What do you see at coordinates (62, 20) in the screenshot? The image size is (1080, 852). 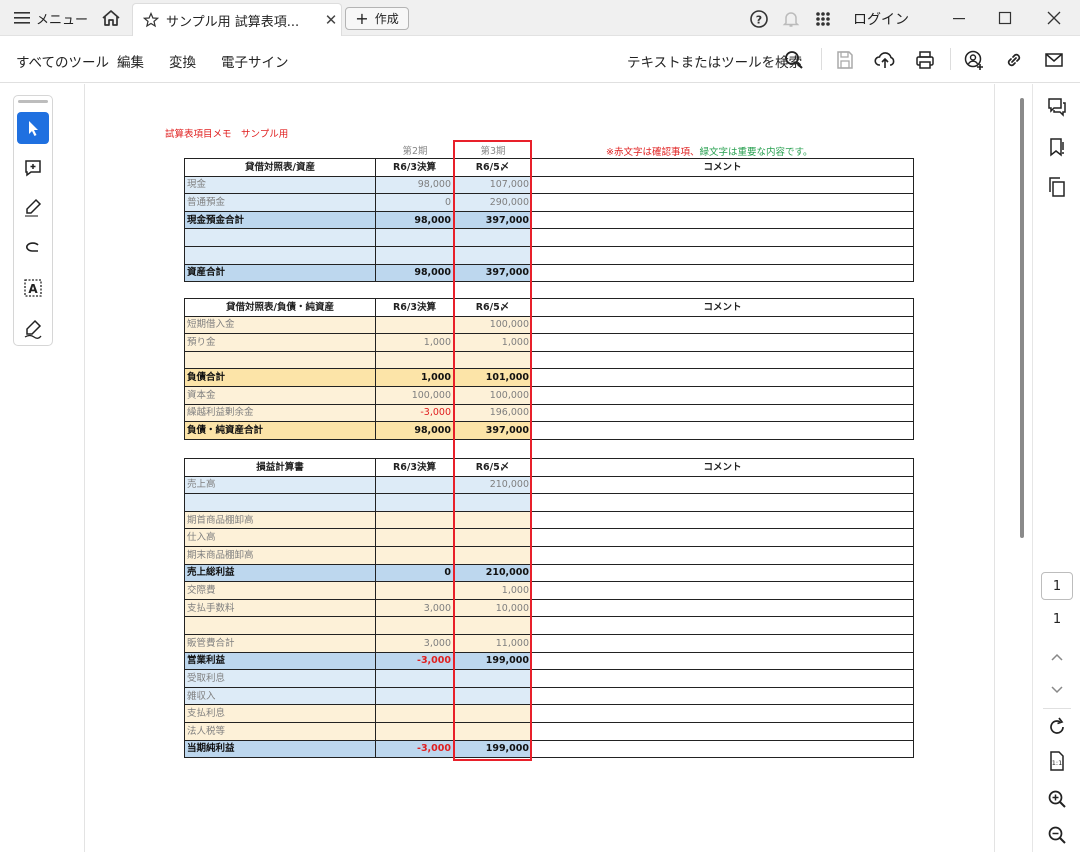 I see `menu-label: メニュー` at bounding box center [62, 20].